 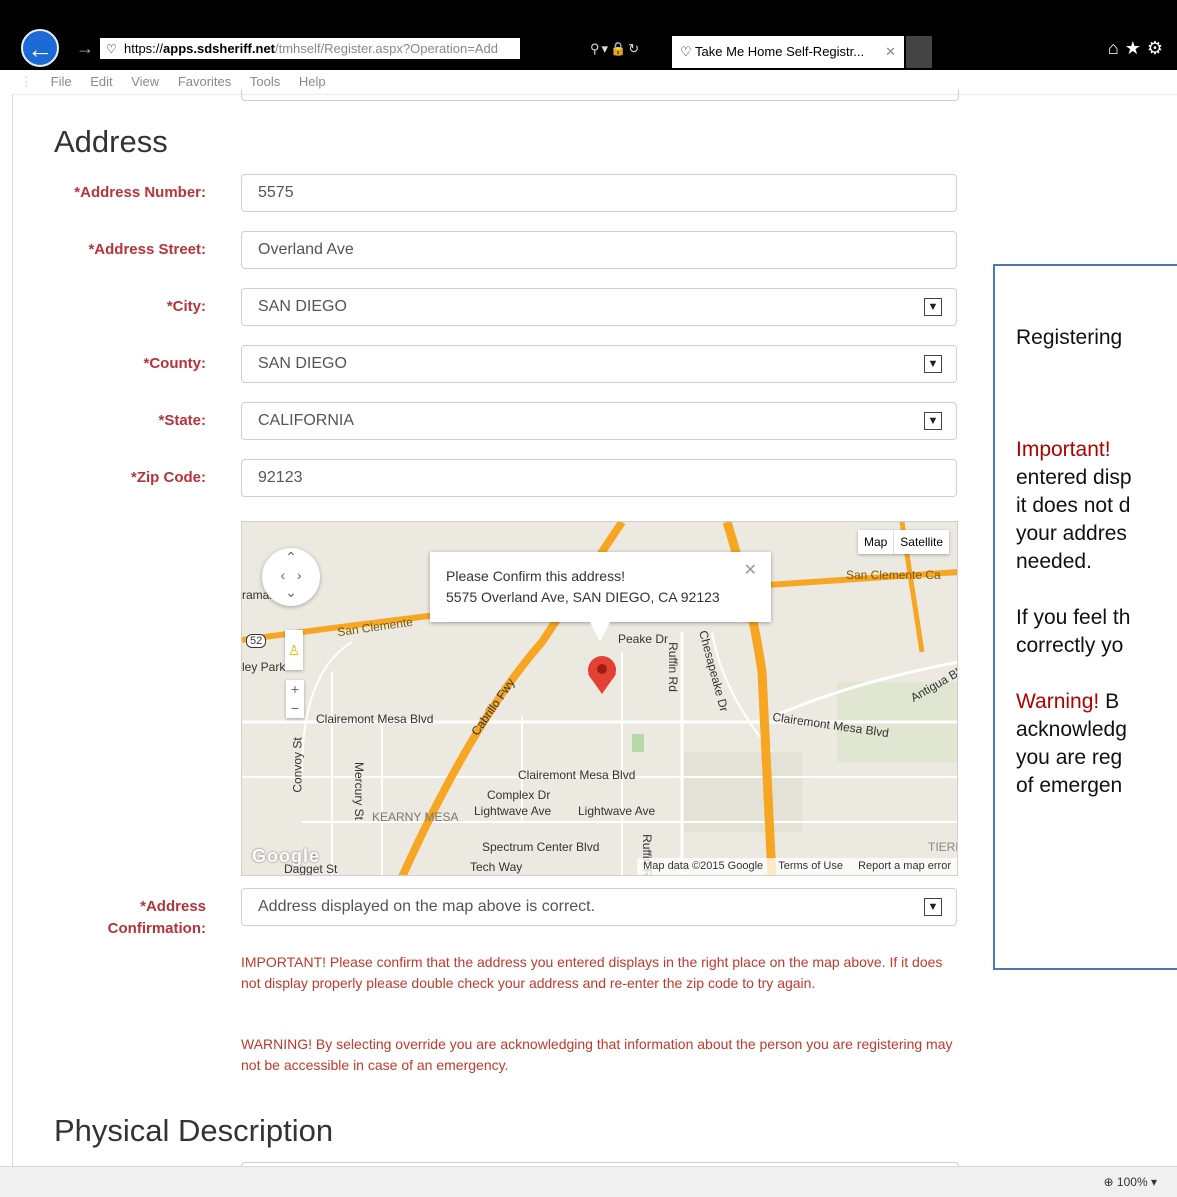 What do you see at coordinates (291, 592) in the screenshot?
I see `pan-down-icon: ⌄` at bounding box center [291, 592].